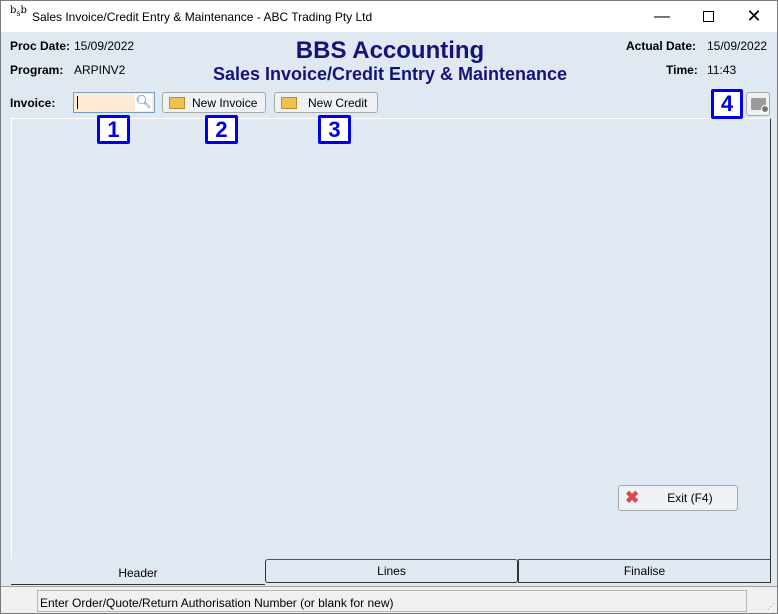 The width and height of the screenshot is (778, 614). What do you see at coordinates (221, 129) in the screenshot?
I see `badge-2: 2` at bounding box center [221, 129].